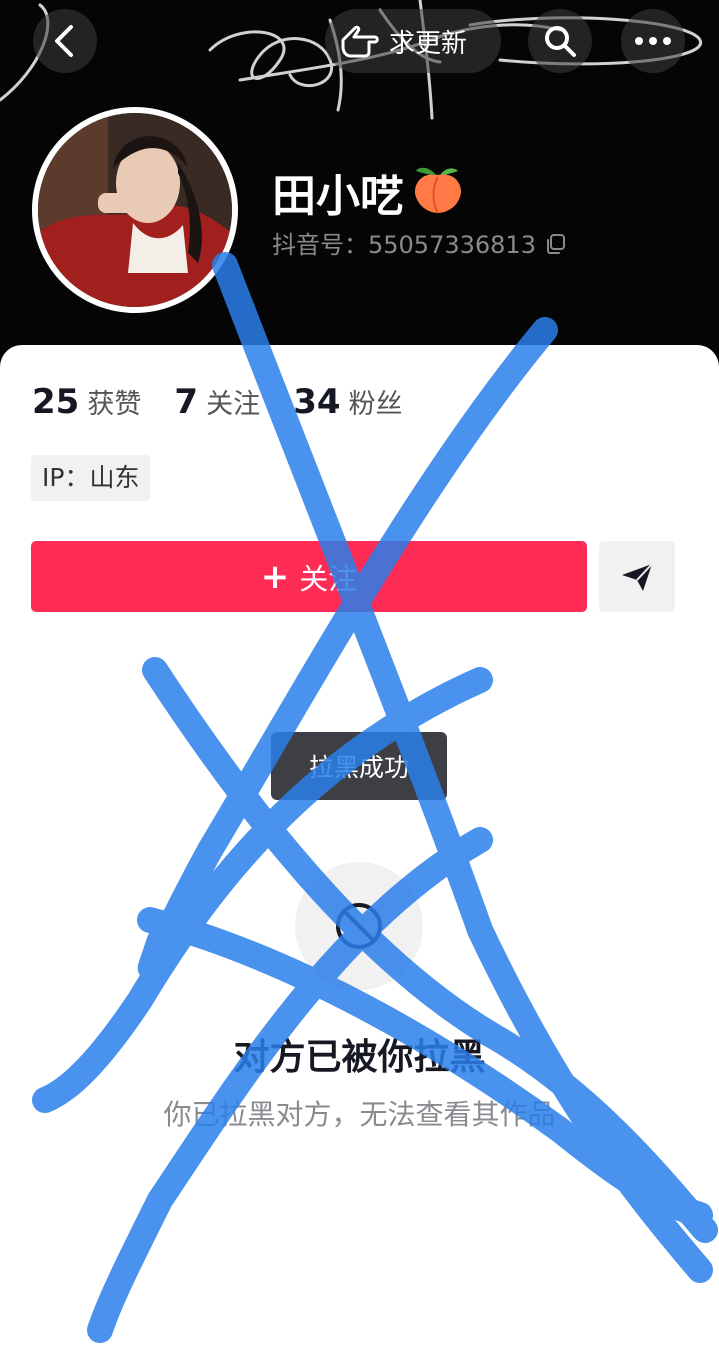 The height and width of the screenshot is (1361, 719). I want to click on search-icon, so click(560, 41).